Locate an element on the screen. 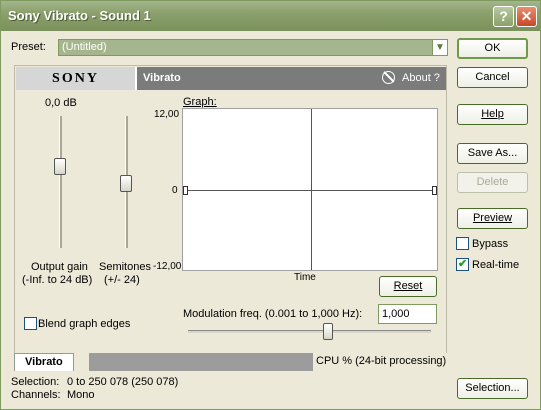  blend-edges-checkbox is located at coordinates (30, 323).